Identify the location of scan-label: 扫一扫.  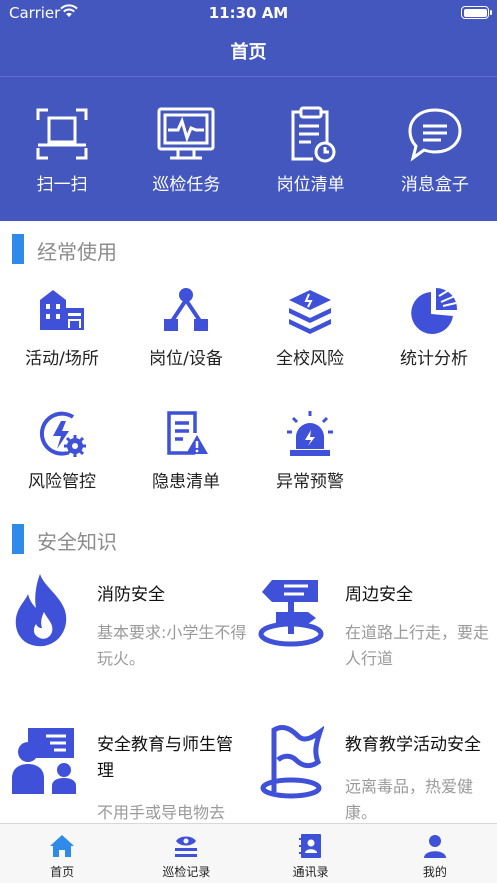
(62, 185).